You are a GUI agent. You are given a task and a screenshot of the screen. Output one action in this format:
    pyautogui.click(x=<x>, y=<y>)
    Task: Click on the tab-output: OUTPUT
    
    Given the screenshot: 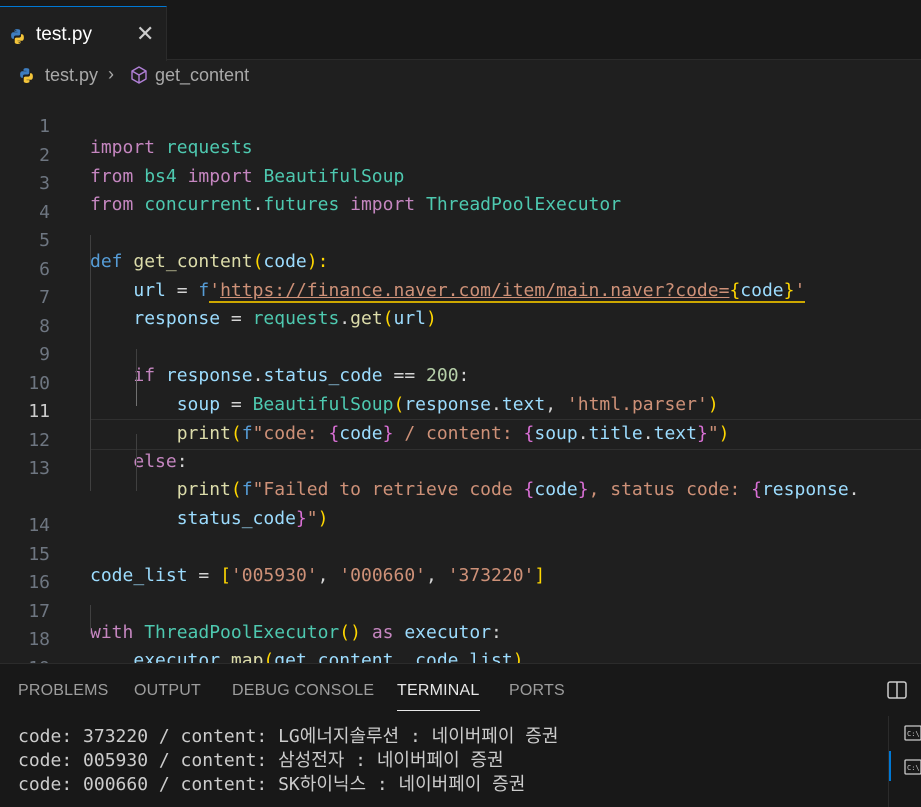 What is the action you would take?
    pyautogui.click(x=167, y=691)
    